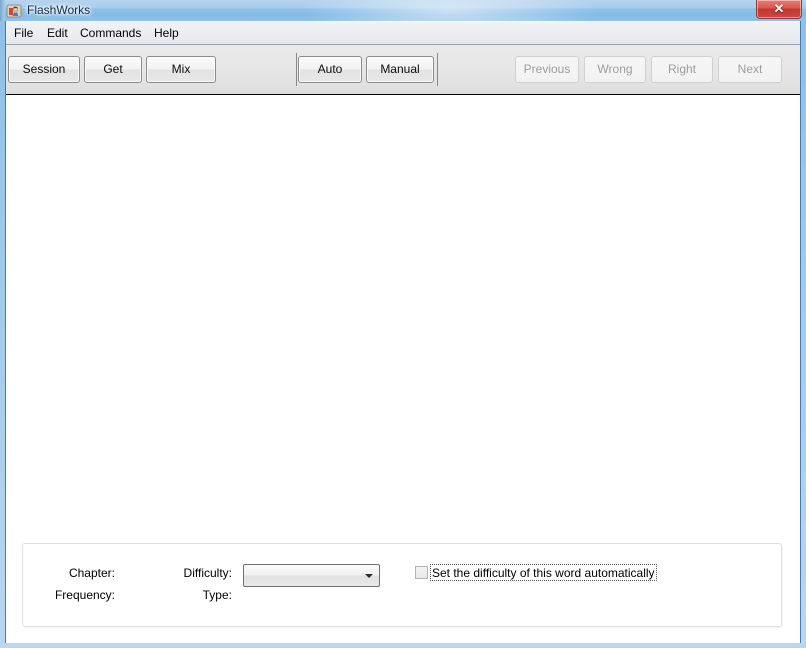 This screenshot has width=806, height=648. Describe the element at coordinates (2, 10) in the screenshot. I see `title-bar-left-edge` at that location.